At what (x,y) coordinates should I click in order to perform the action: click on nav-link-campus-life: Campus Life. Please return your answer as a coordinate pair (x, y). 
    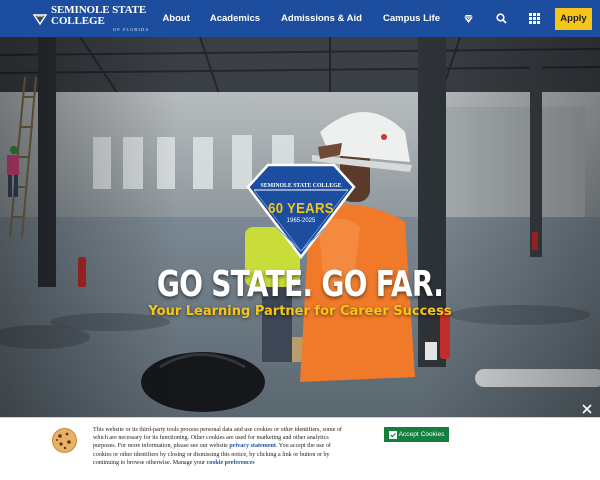
    Looking at the image, I should click on (411, 18).